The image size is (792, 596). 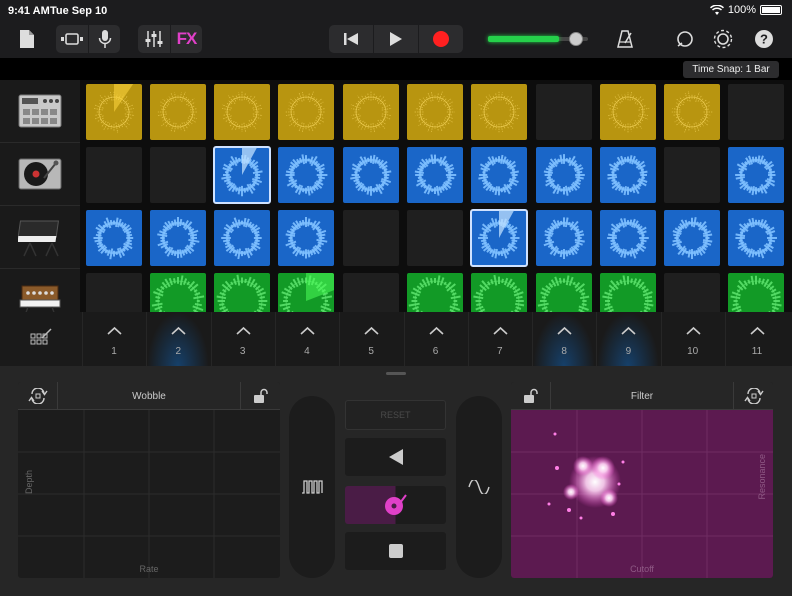 I want to click on scratch-button, so click(x=395, y=505).